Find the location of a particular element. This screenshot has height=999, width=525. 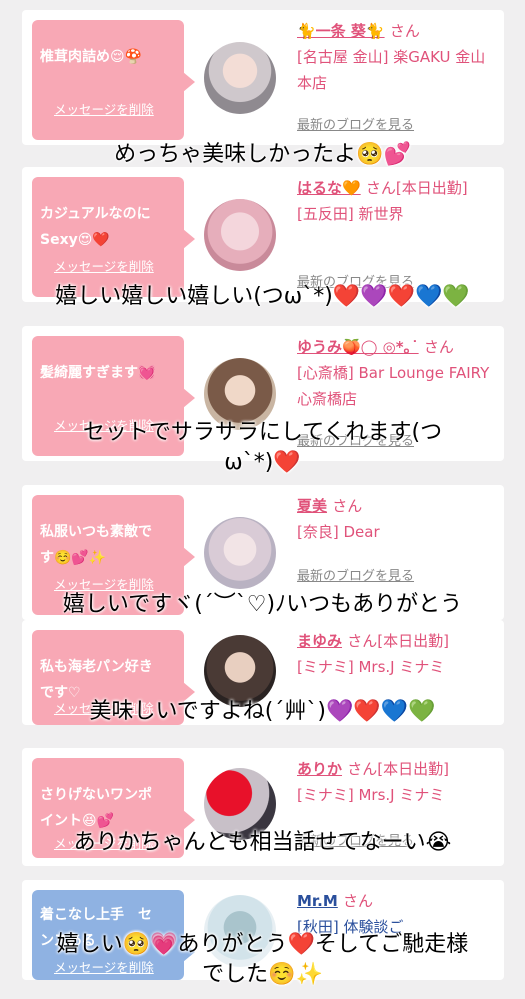

message-text: 椎茸肉詰め😌🍄 is located at coordinates (91, 57).